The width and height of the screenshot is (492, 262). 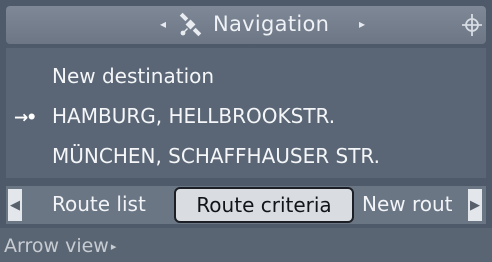 What do you see at coordinates (246, 245) in the screenshot?
I see `arrow-view-bar: Arrow view ▸` at bounding box center [246, 245].